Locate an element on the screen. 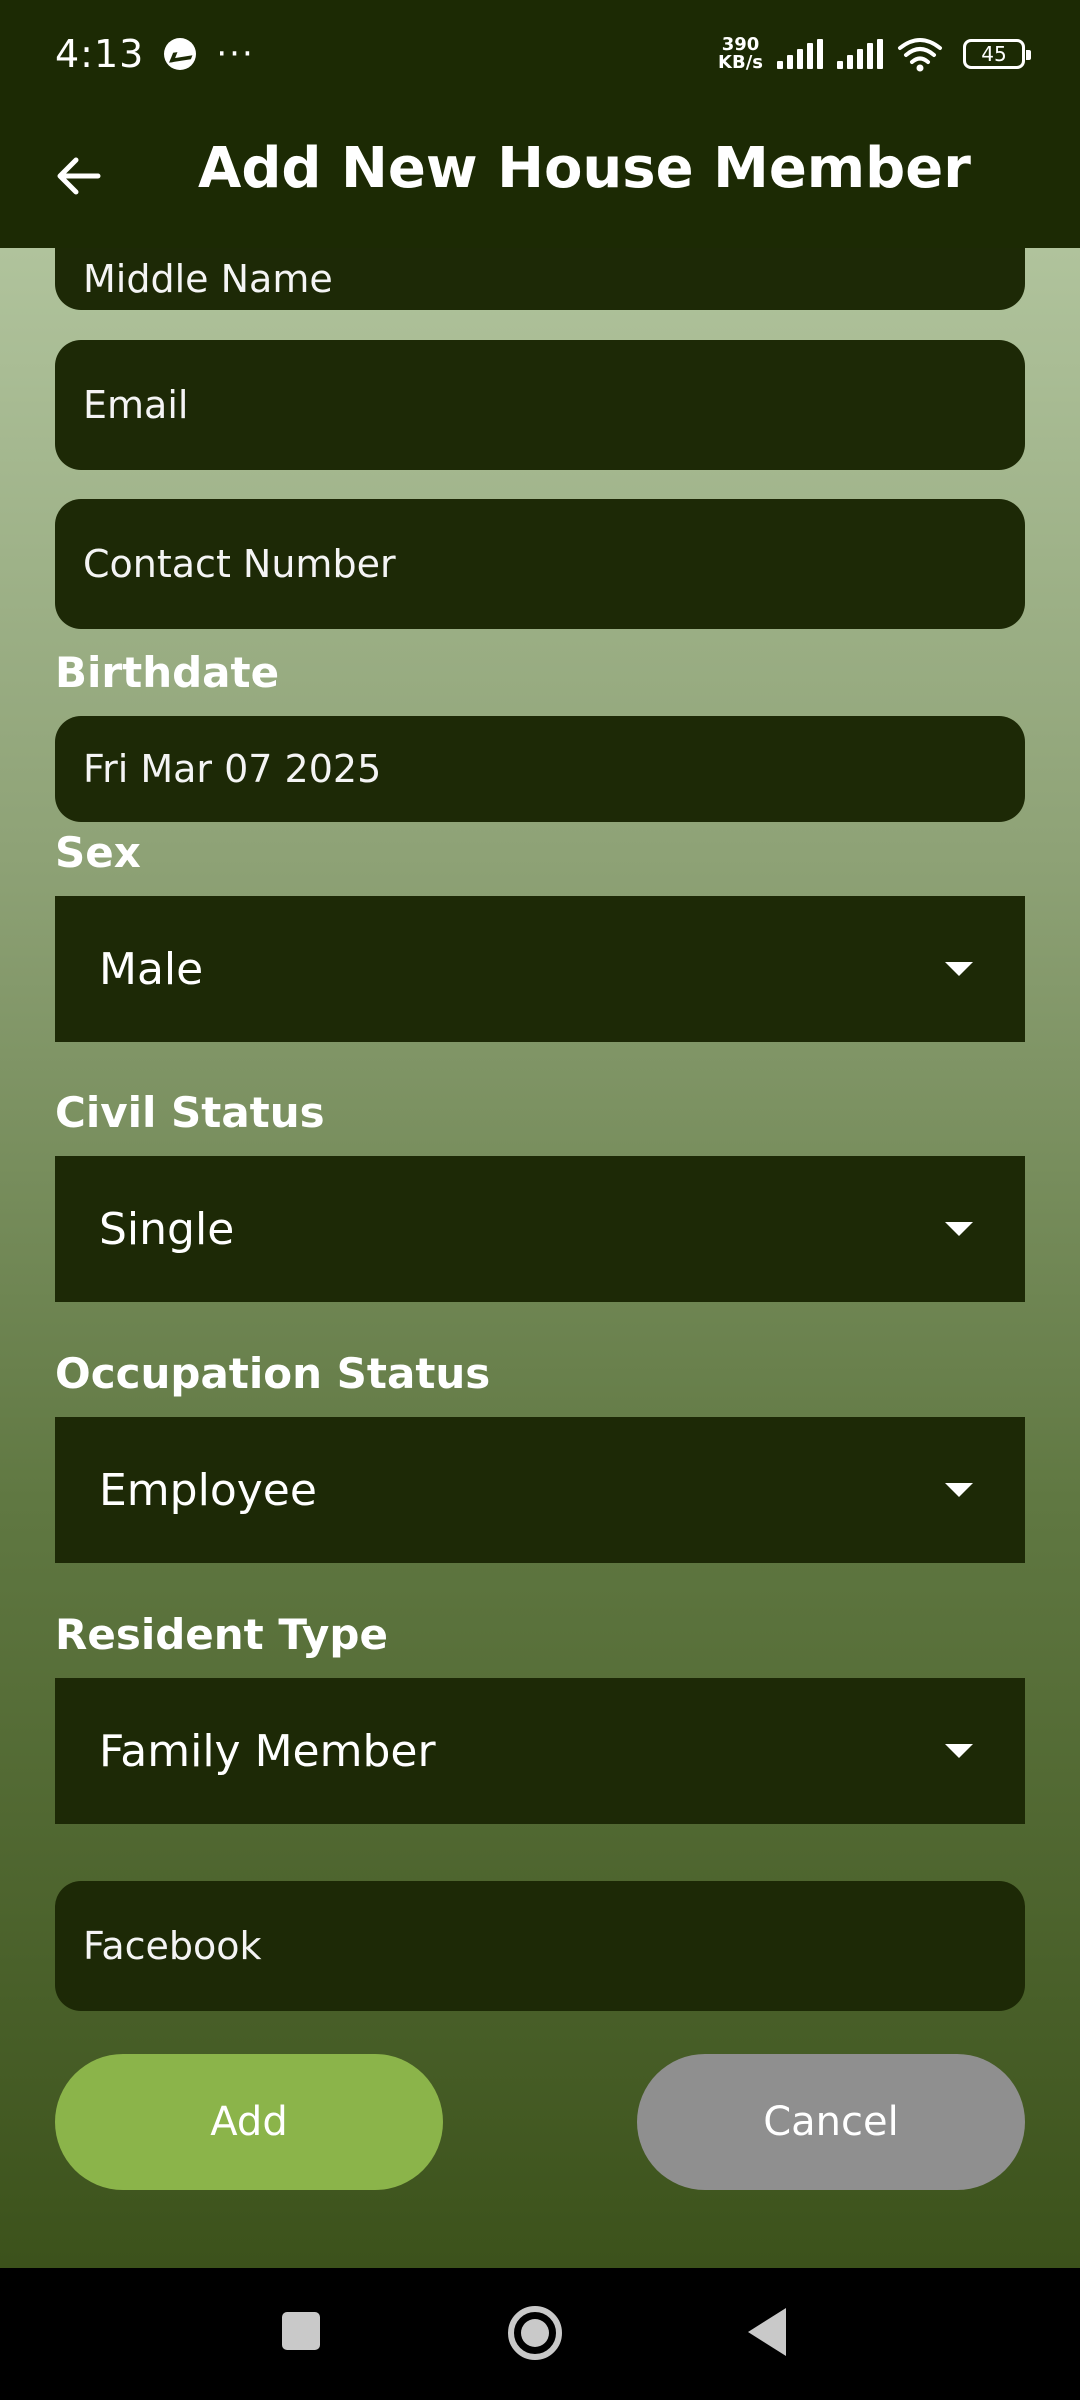  occupation-status-value: Employee is located at coordinates (208, 1490).